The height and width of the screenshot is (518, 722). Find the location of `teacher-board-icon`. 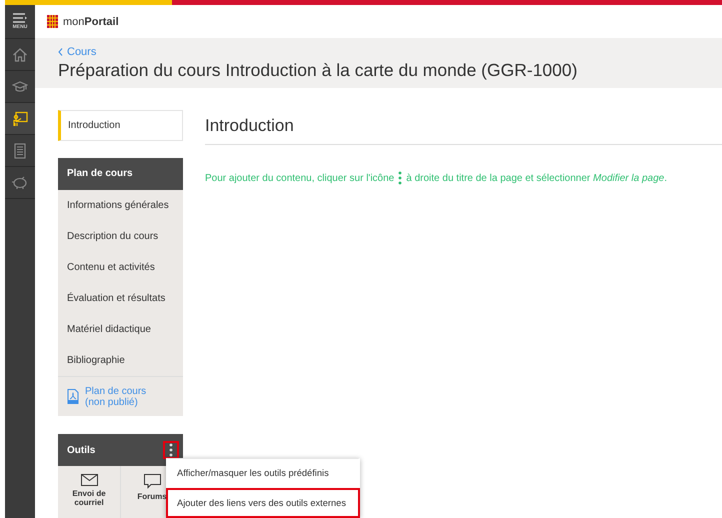

teacher-board-icon is located at coordinates (20, 118).